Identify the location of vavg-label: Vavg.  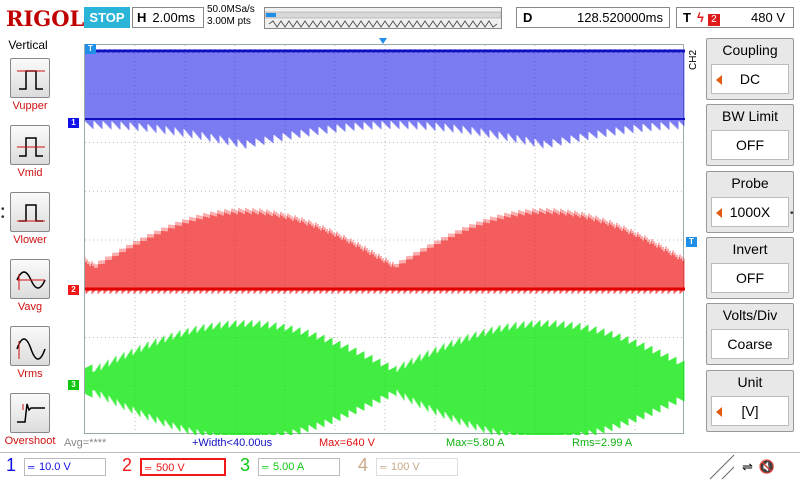
(30, 307).